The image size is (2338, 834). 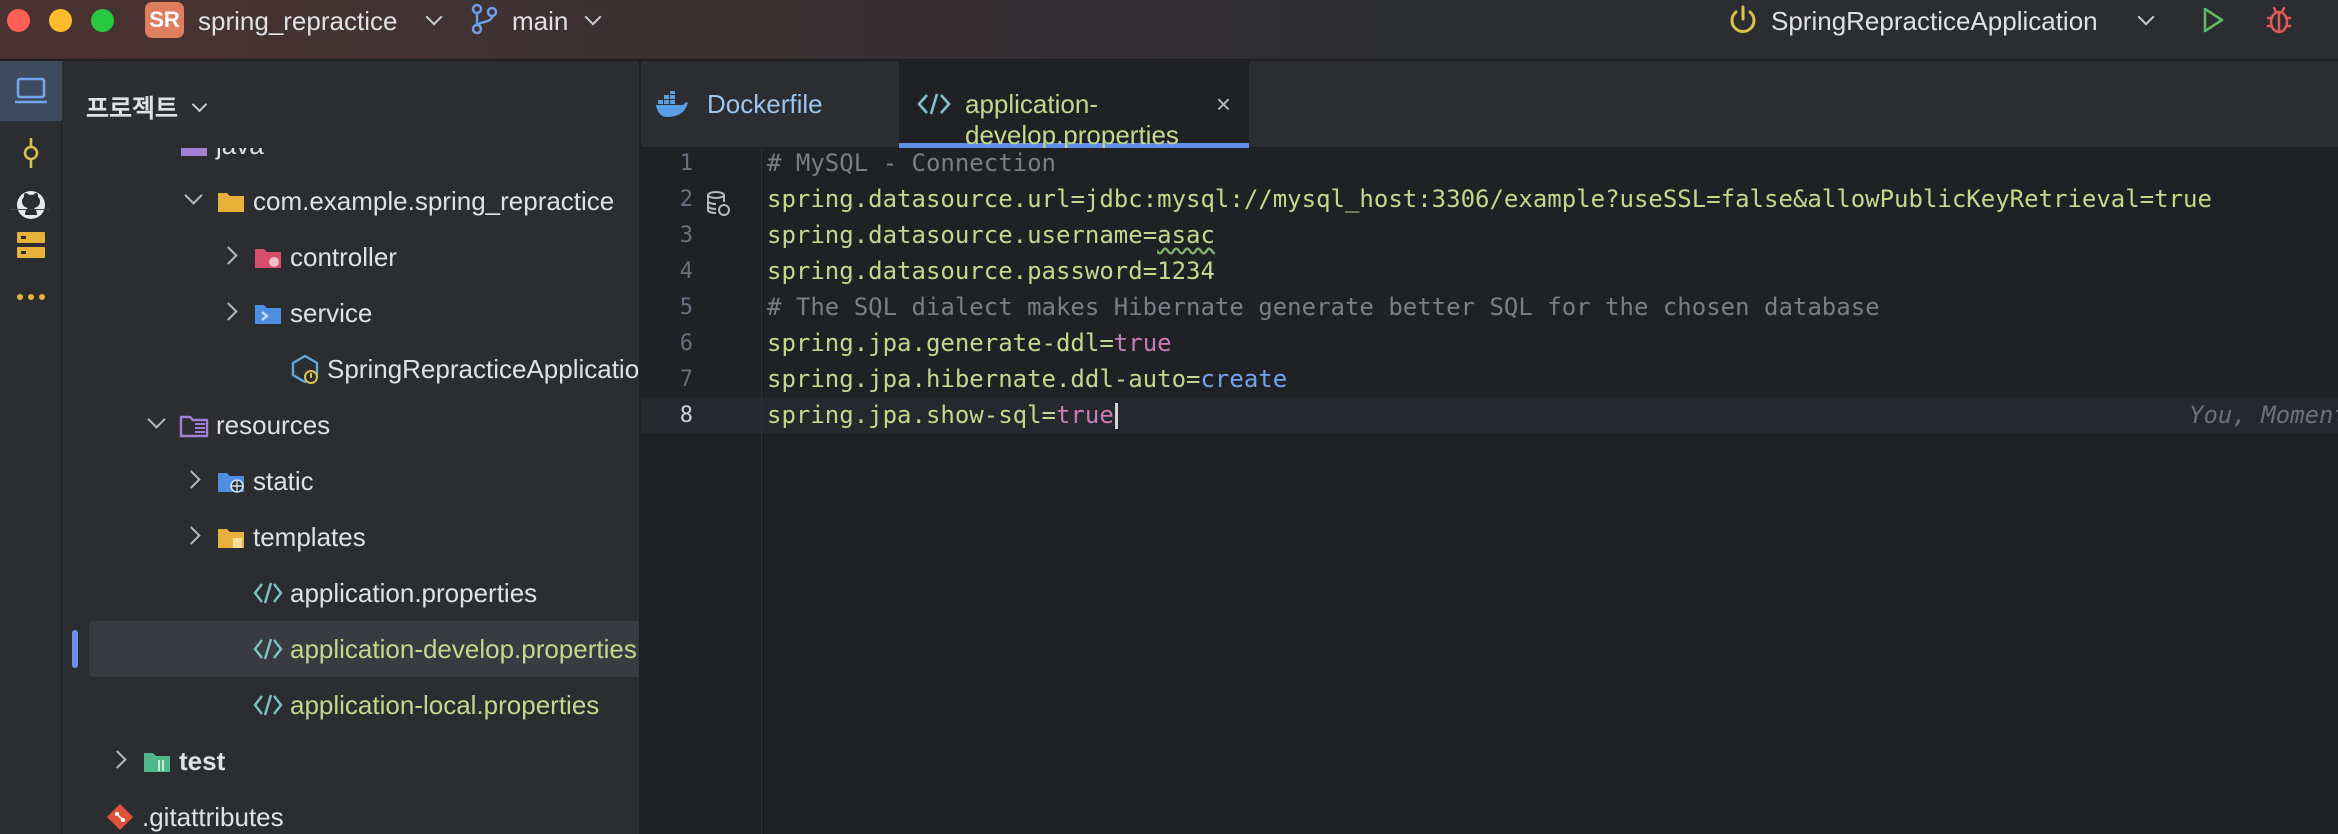 What do you see at coordinates (2279, 20) in the screenshot?
I see `debug-bug-icon` at bounding box center [2279, 20].